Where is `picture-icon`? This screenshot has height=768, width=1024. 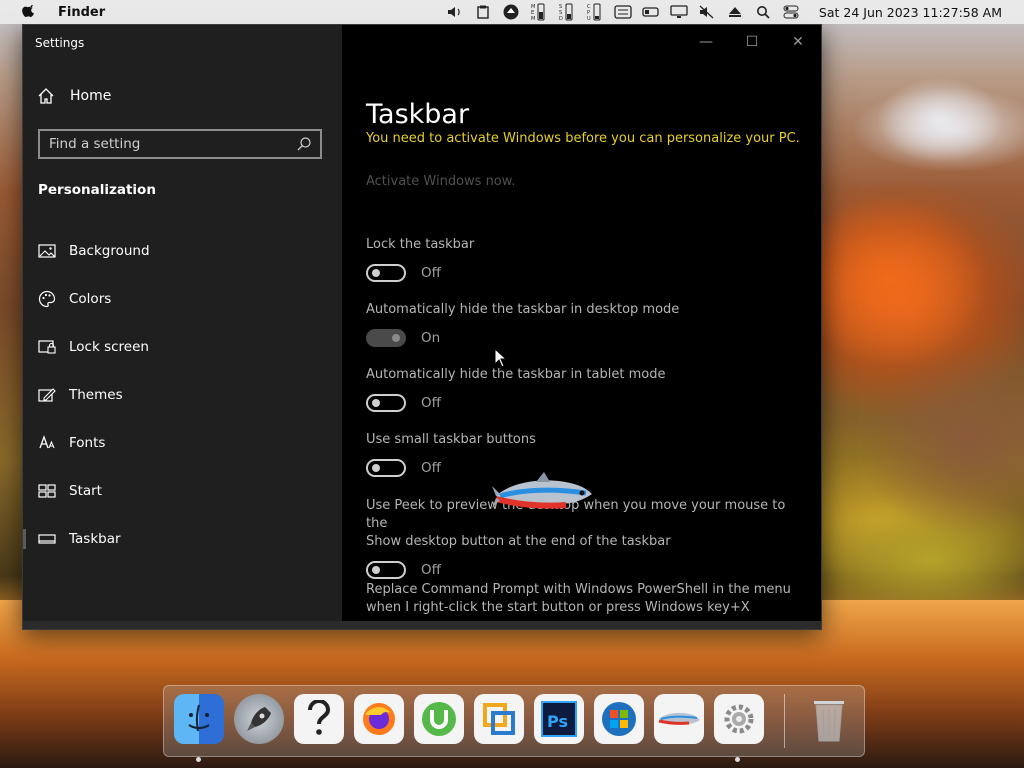 picture-icon is located at coordinates (47, 251).